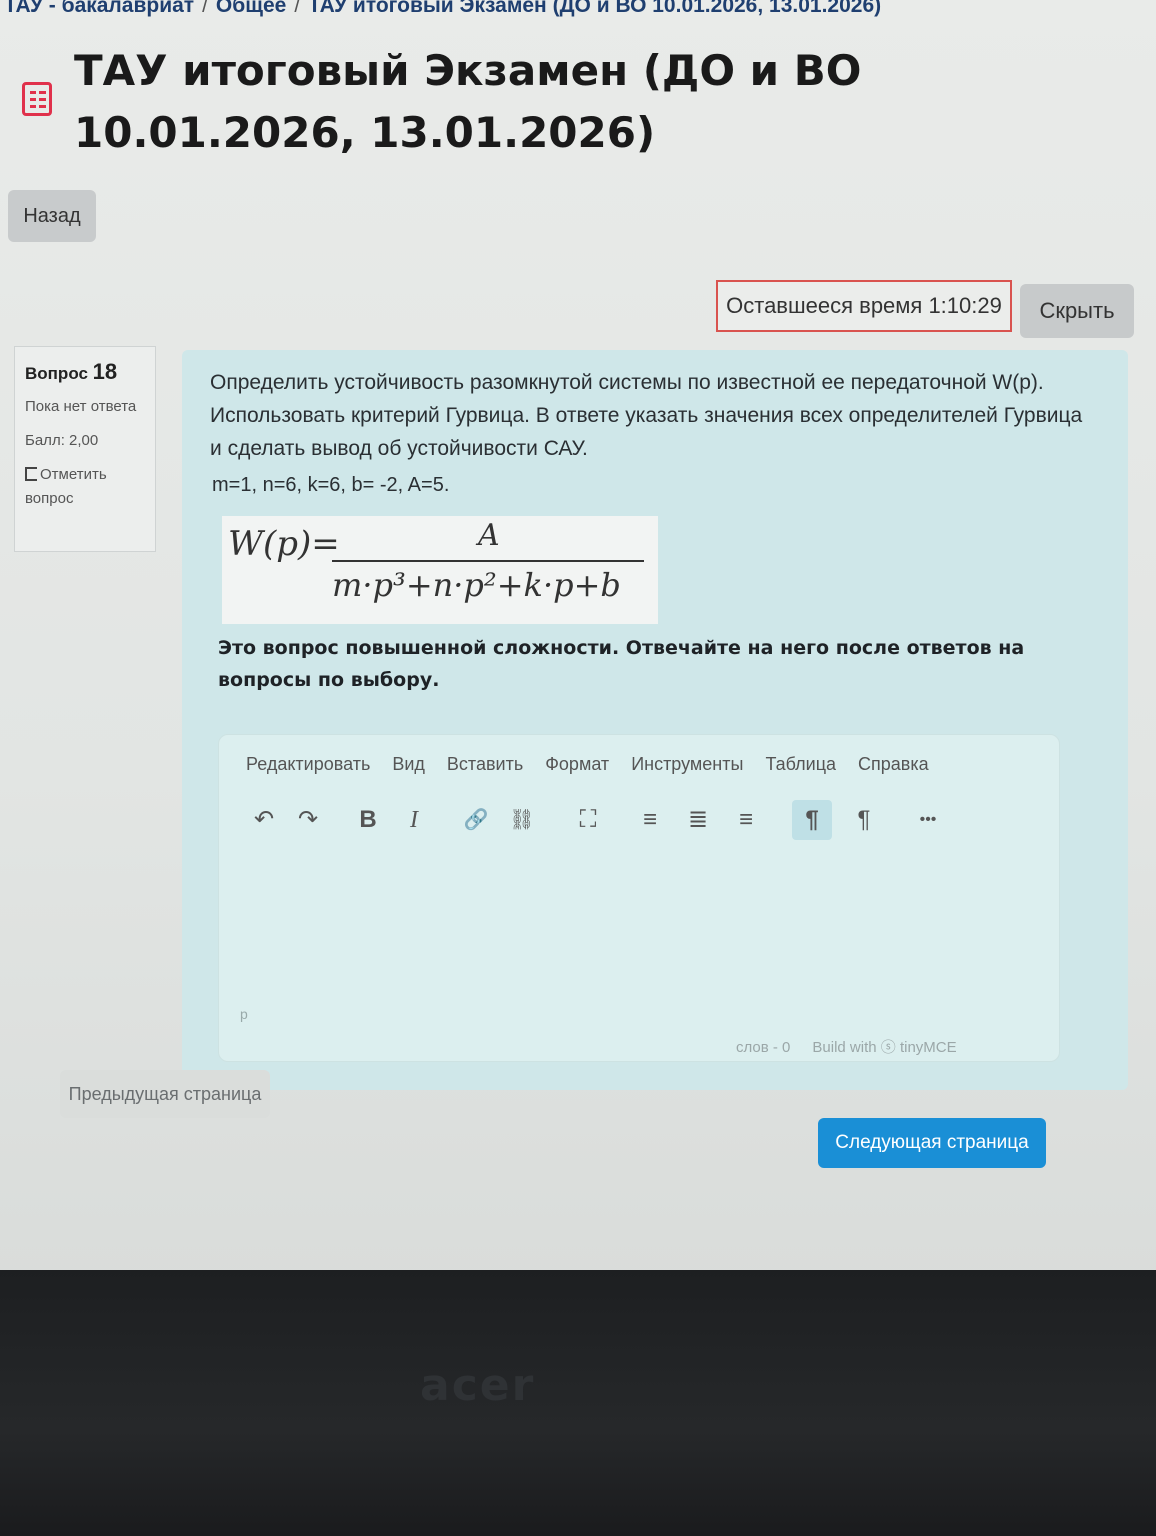 The width and height of the screenshot is (1156, 1536). Describe the element at coordinates (746, 820) in the screenshot. I see `align-right-icon: ≡` at that location.